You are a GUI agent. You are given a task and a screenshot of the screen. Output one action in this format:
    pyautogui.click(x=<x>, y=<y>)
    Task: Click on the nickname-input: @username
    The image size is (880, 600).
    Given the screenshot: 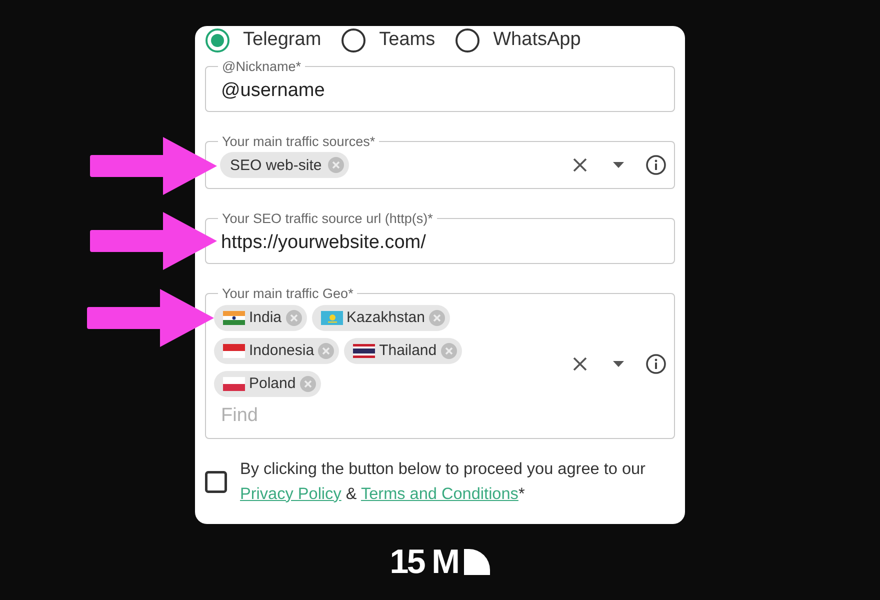 What is the action you would take?
    pyautogui.click(x=440, y=89)
    